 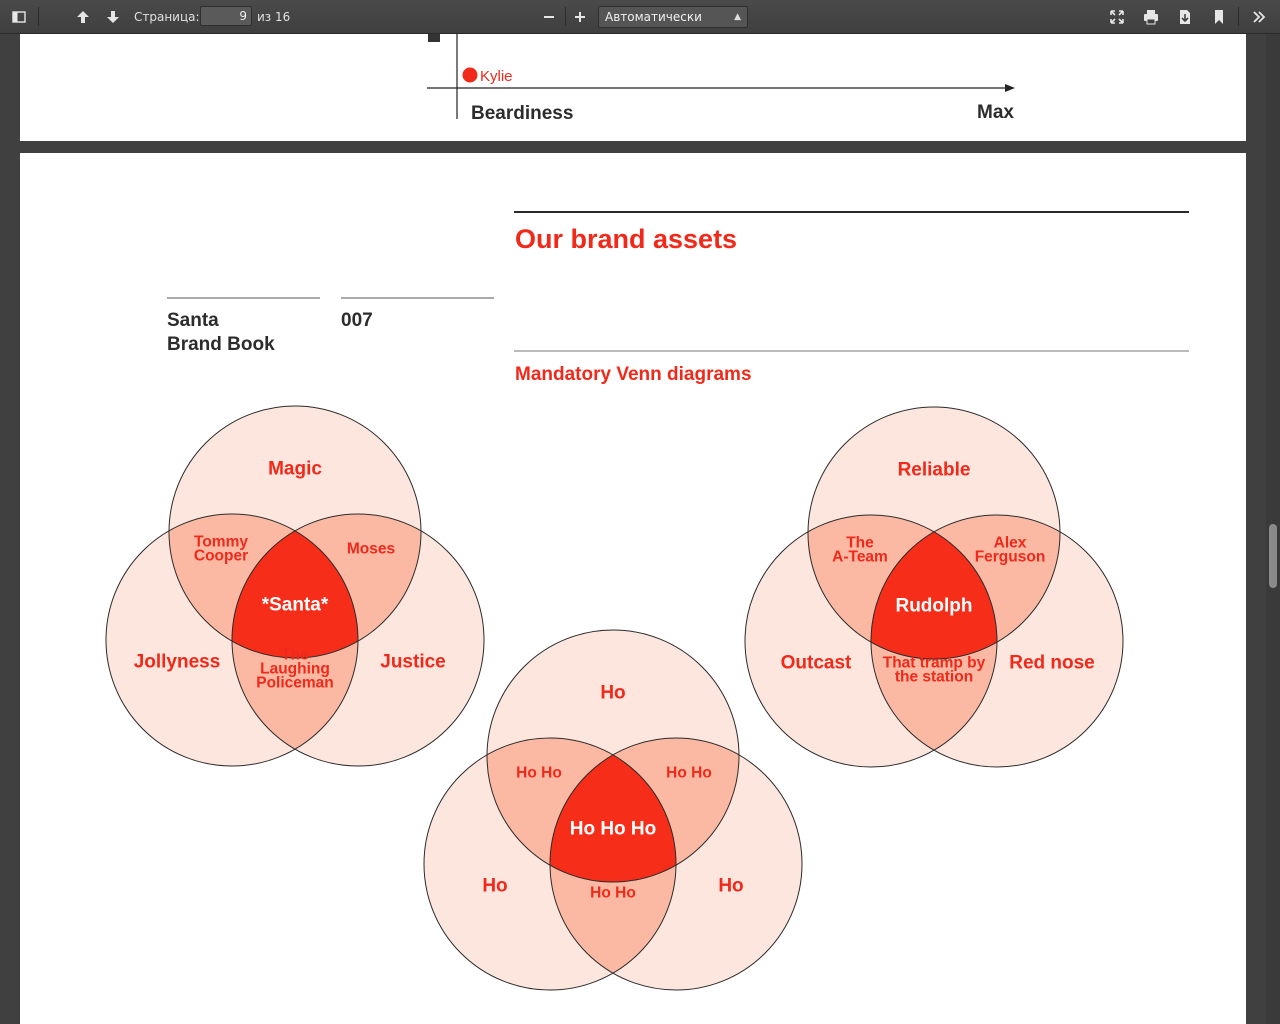 What do you see at coordinates (1151, 16) in the screenshot?
I see `print-icon` at bounding box center [1151, 16].